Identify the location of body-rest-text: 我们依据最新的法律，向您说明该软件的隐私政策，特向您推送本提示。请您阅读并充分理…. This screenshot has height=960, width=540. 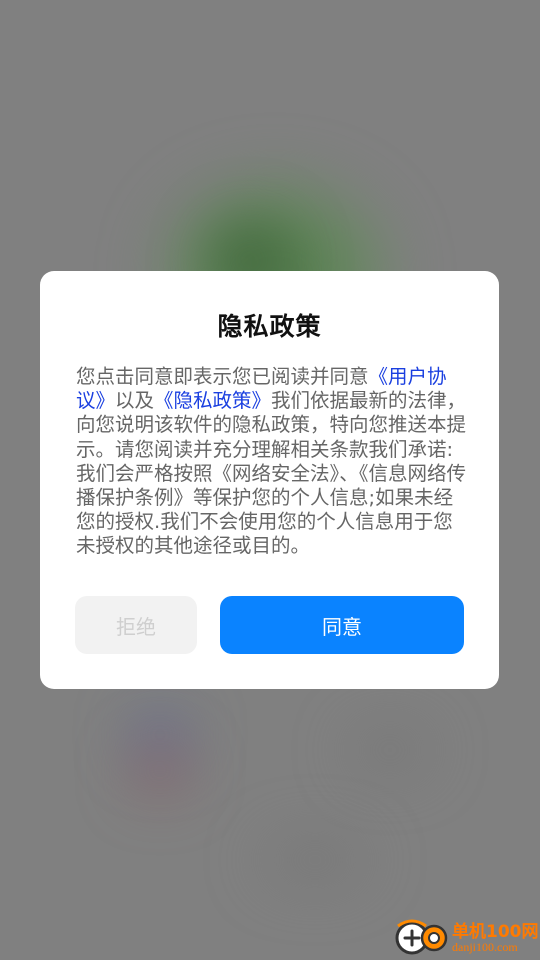
(271, 473).